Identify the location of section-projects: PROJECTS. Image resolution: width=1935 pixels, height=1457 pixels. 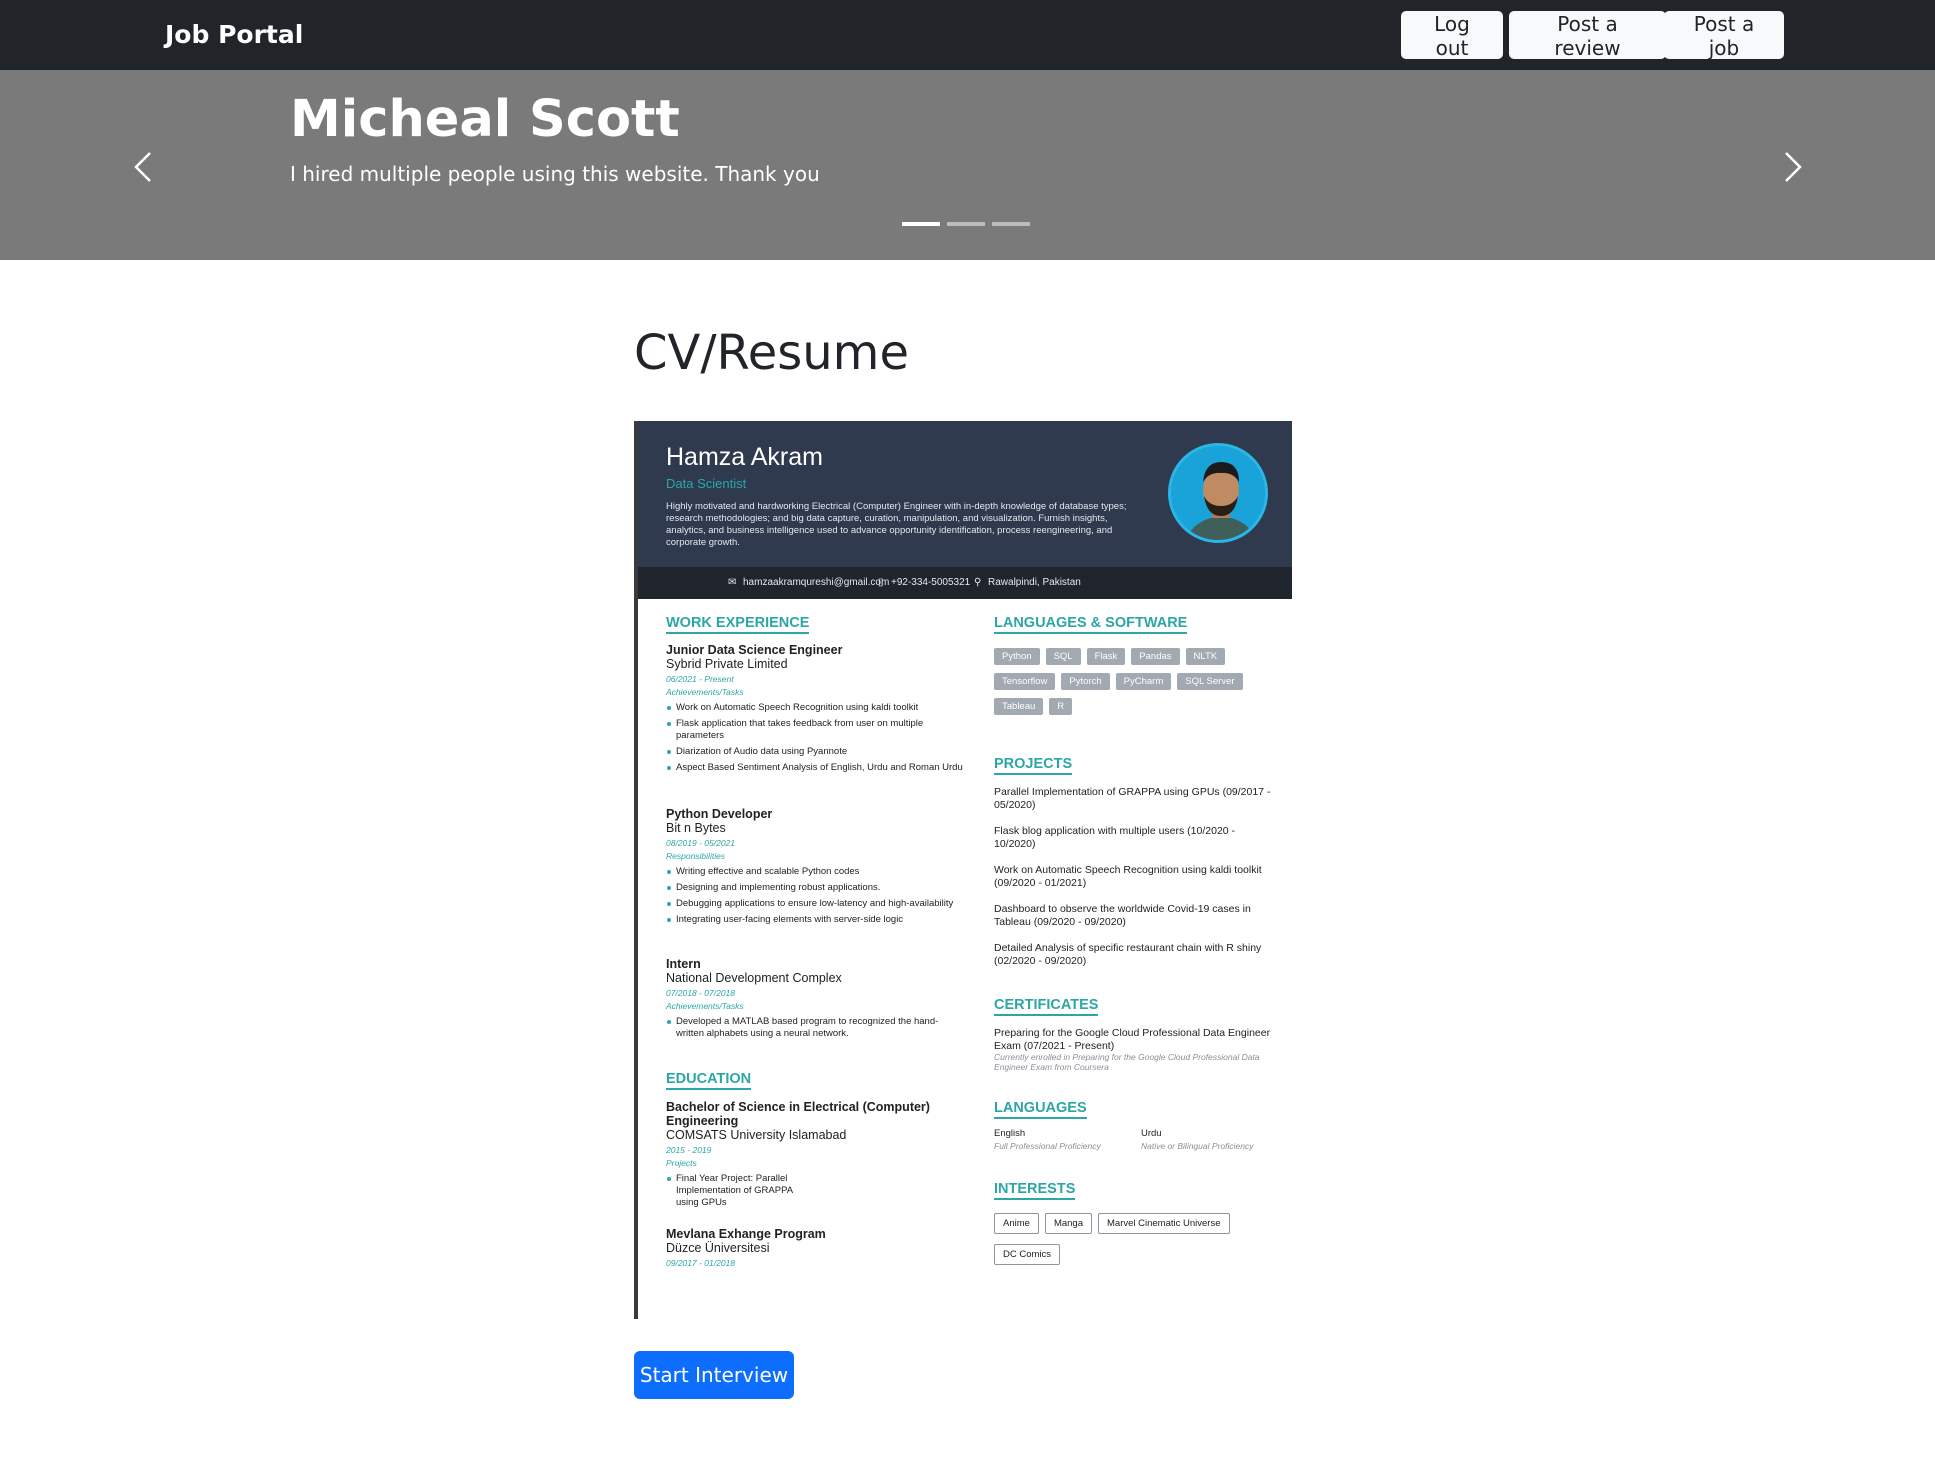
(1033, 765).